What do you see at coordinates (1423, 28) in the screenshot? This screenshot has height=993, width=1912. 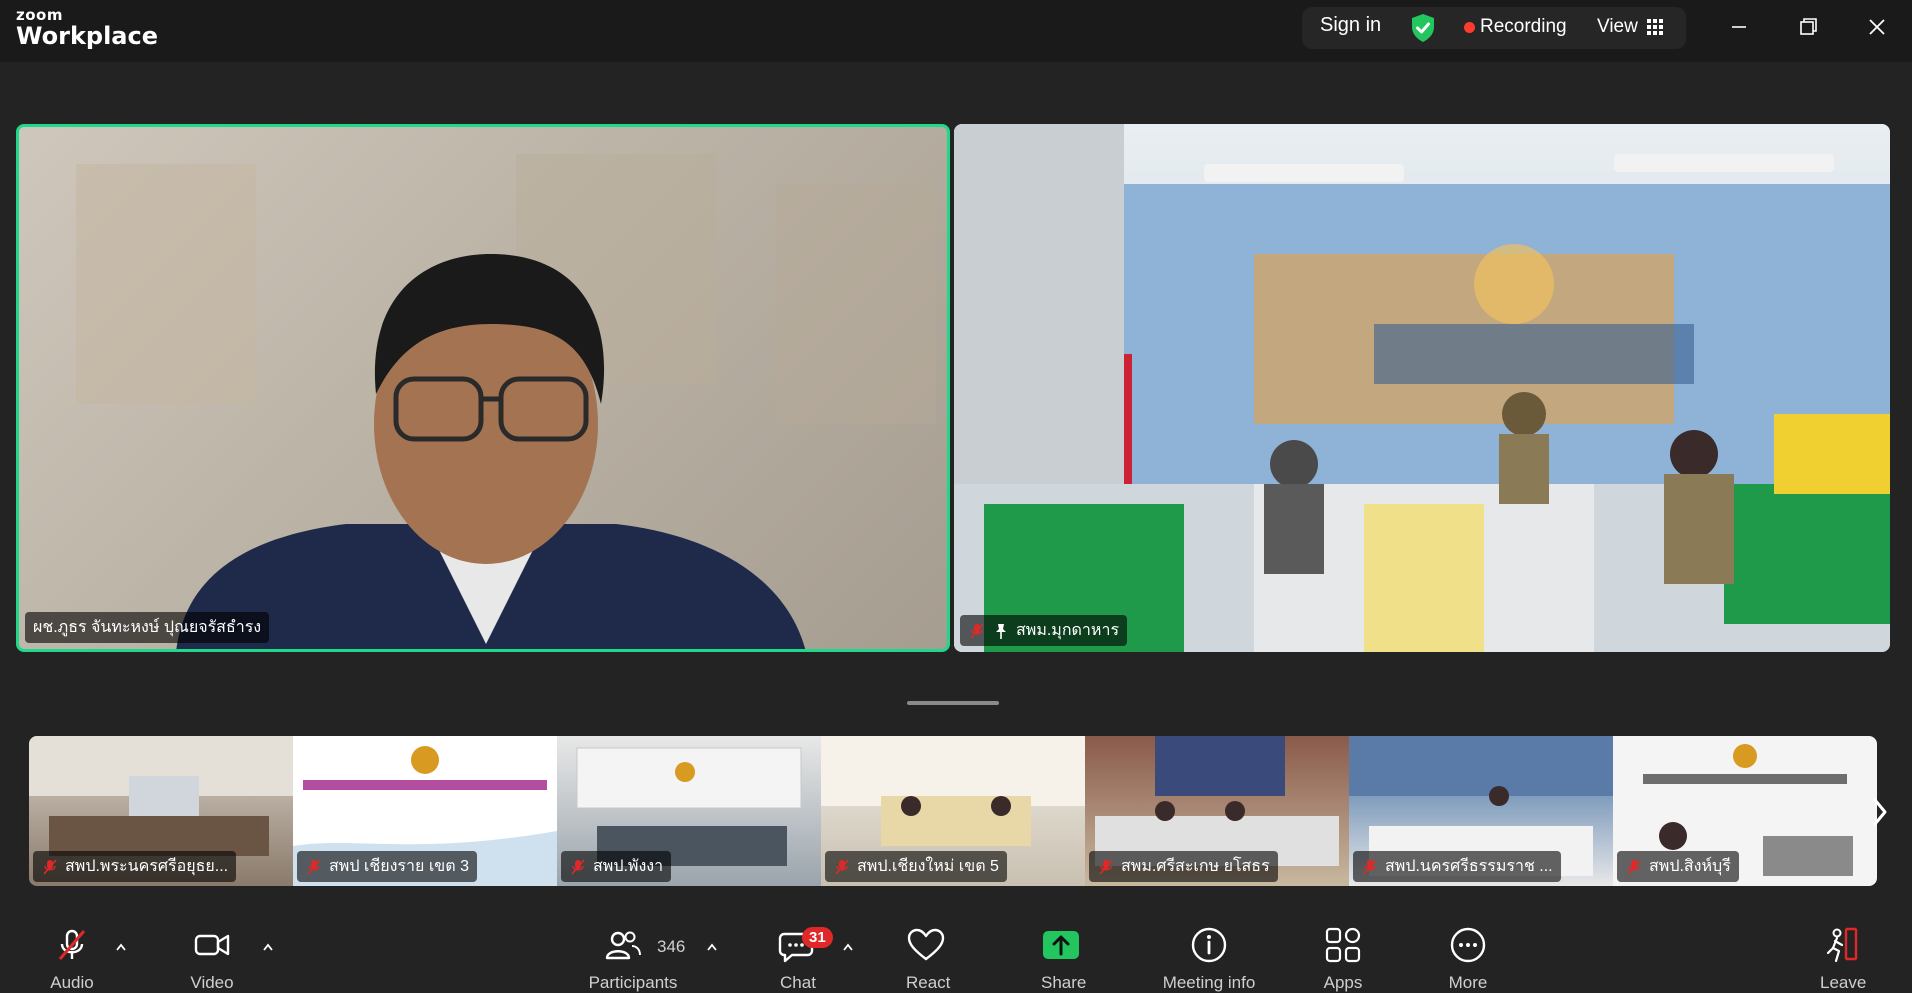 I see `security-shield-icon` at bounding box center [1423, 28].